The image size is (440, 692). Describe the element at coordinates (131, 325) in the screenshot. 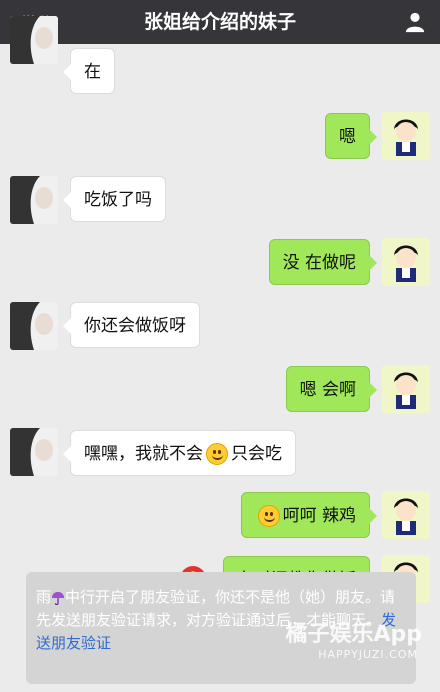

I see `message-bubble: 你还会做饭呀` at that location.